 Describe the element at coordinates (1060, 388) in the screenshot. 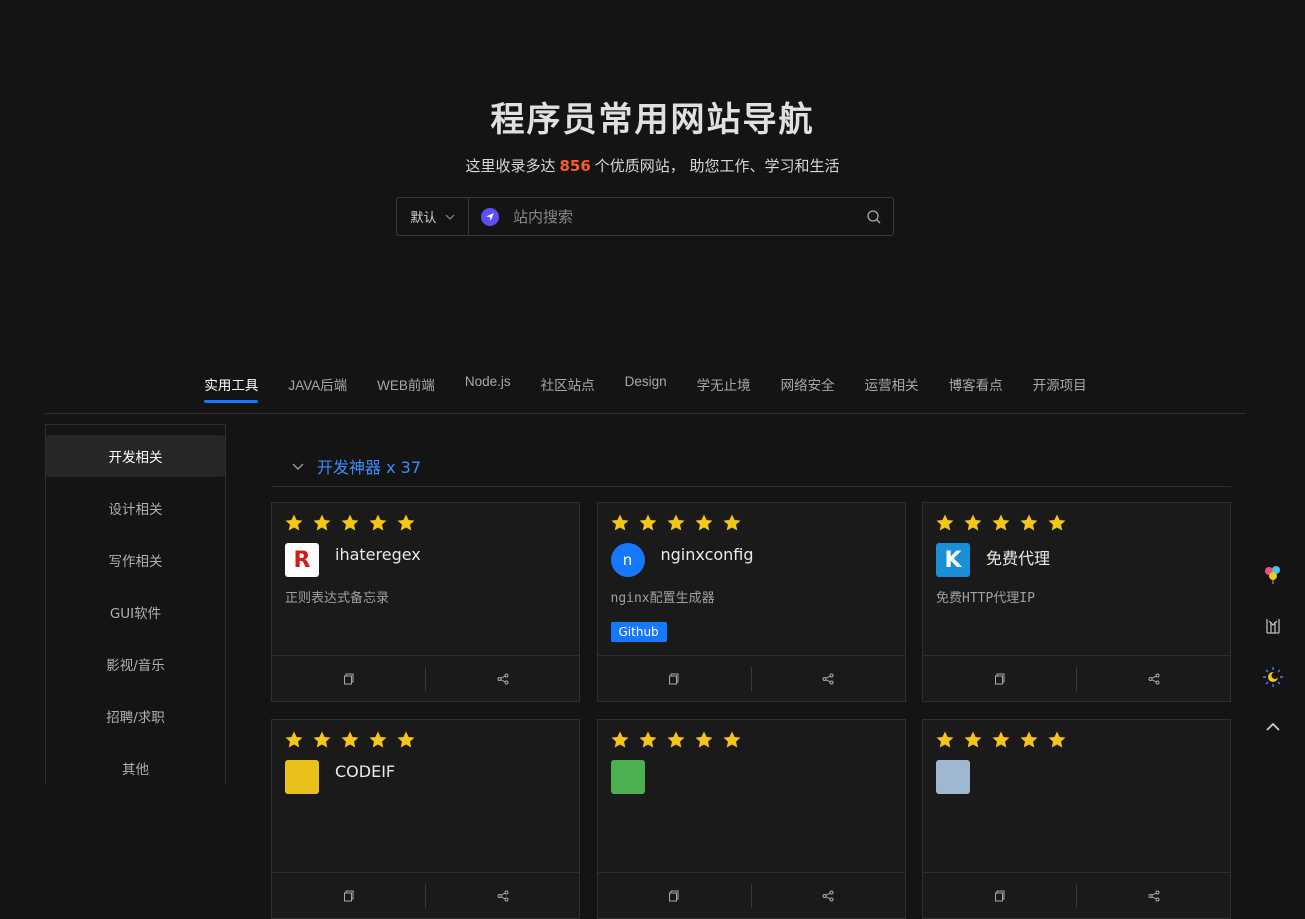

I see `tab-open-source: 开源项目` at that location.